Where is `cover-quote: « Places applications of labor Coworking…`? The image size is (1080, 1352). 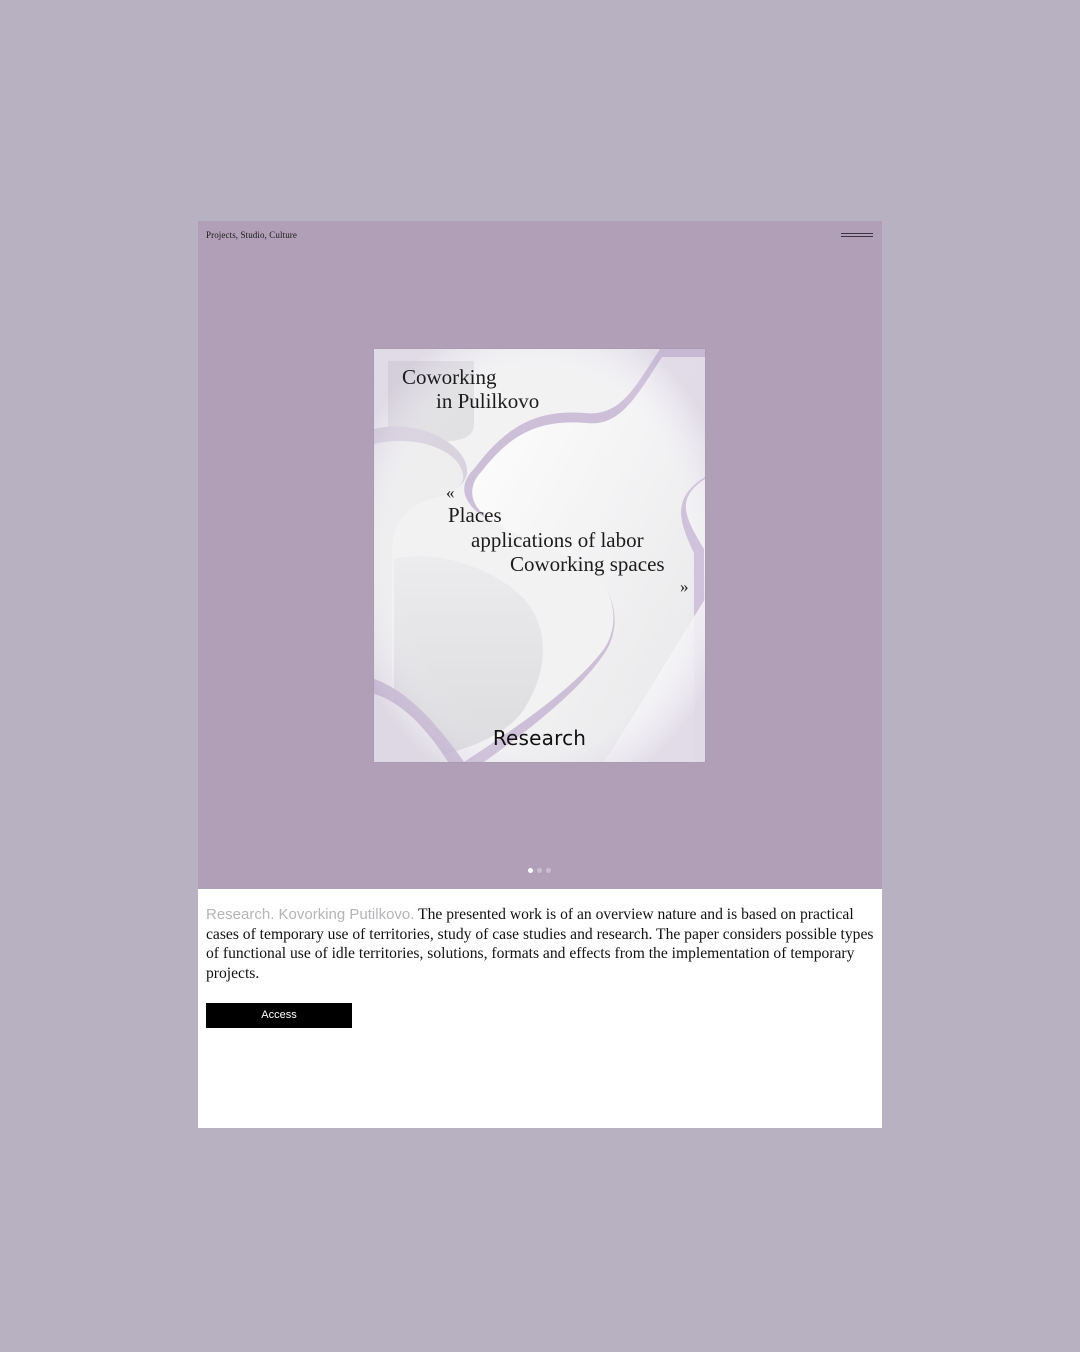
cover-quote: « Places applications of labor Coworking… is located at coordinates (567, 540).